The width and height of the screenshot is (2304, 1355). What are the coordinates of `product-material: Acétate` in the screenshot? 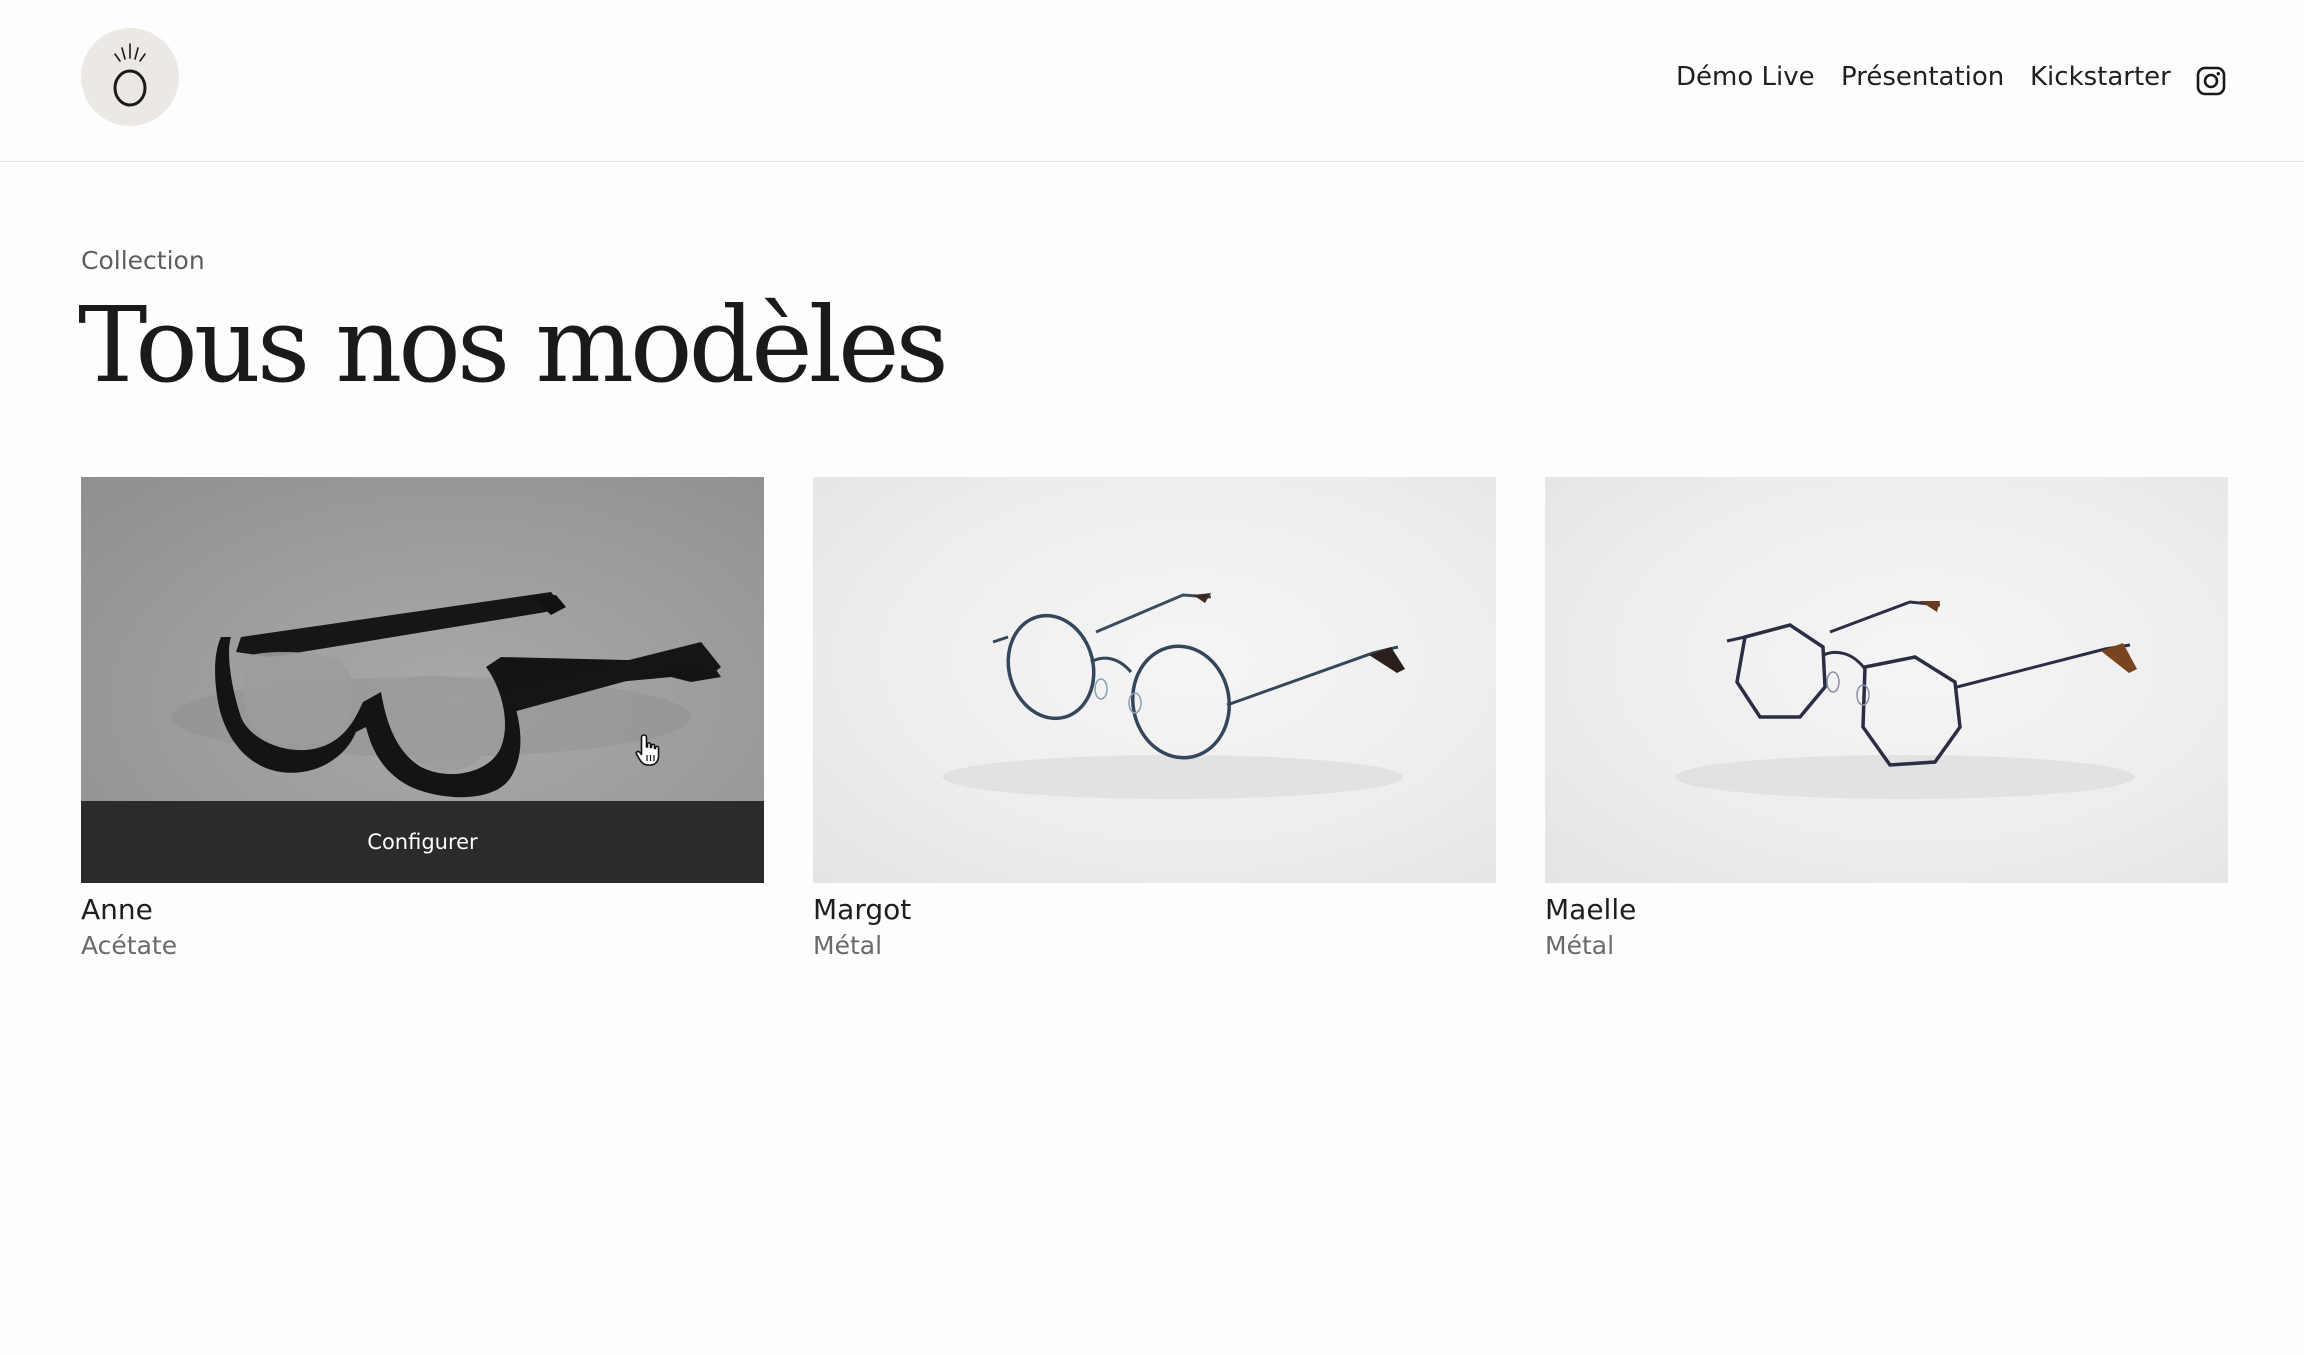 It's located at (129, 945).